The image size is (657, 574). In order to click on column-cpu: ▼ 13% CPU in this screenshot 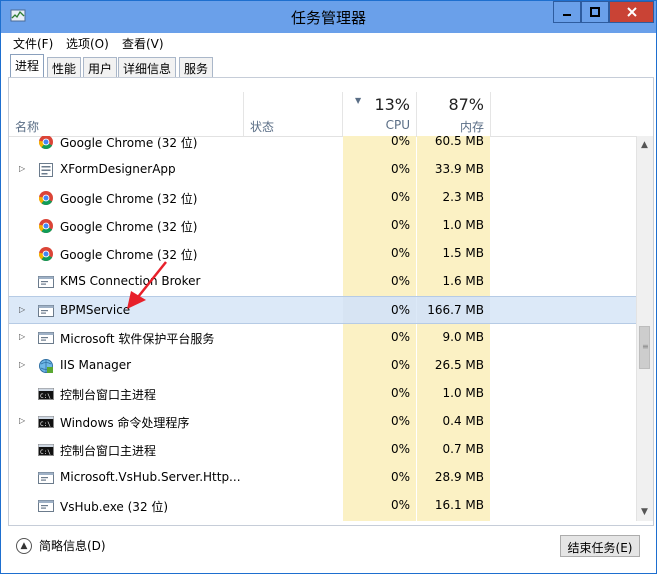, I will do `click(379, 107)`.